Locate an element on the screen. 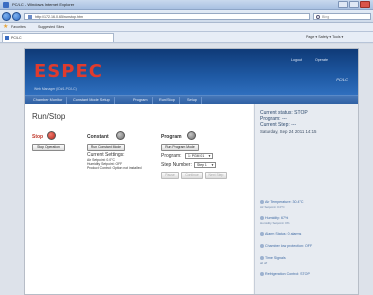  minimize-button is located at coordinates (343, 4).